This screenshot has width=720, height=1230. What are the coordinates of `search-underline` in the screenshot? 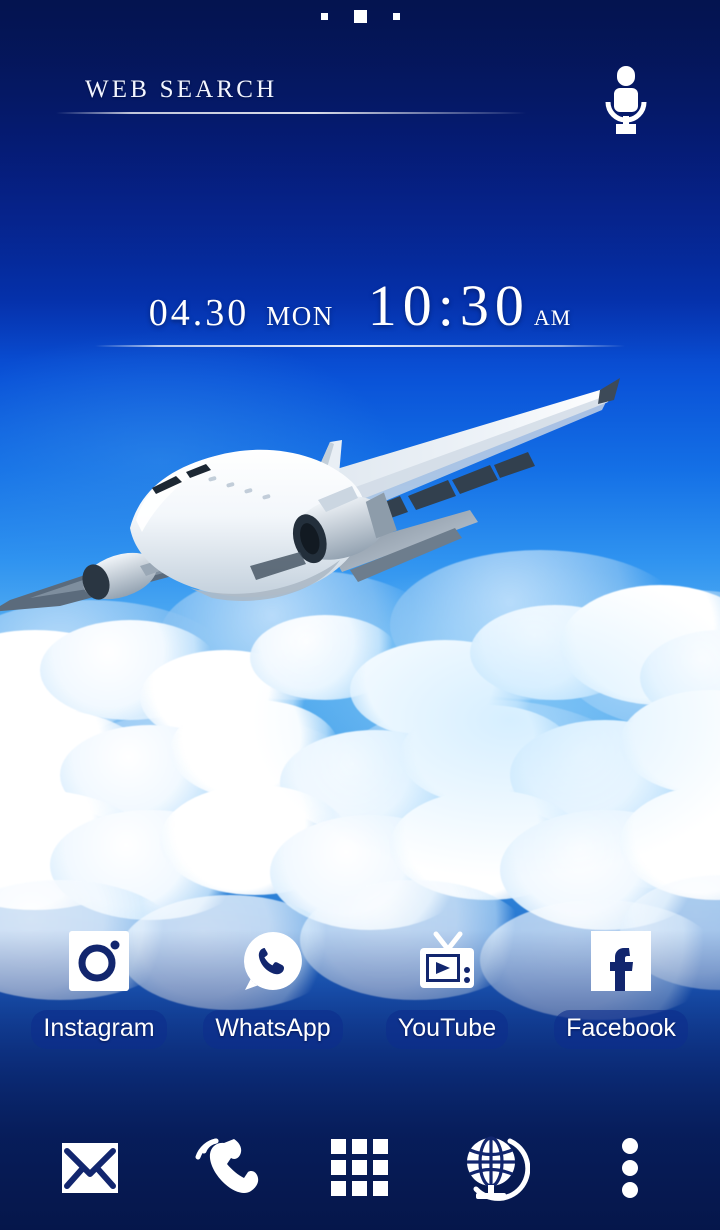 It's located at (291, 113).